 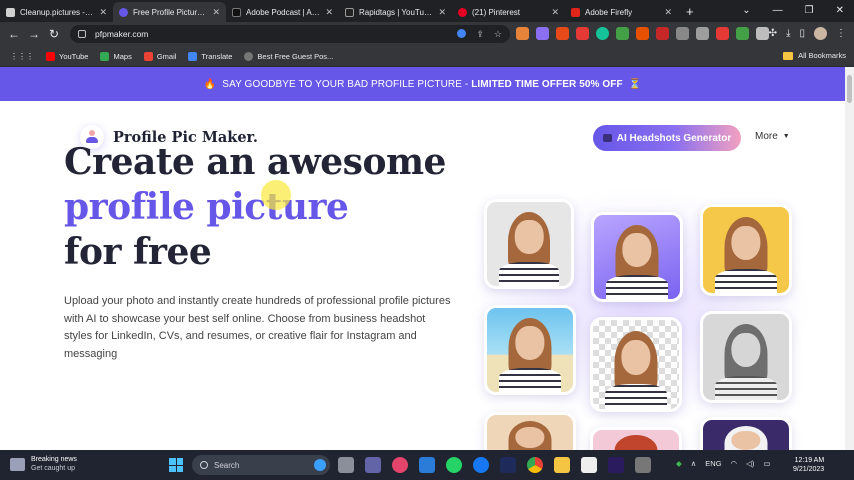 What do you see at coordinates (320, 465) in the screenshot?
I see `bing-icon` at bounding box center [320, 465].